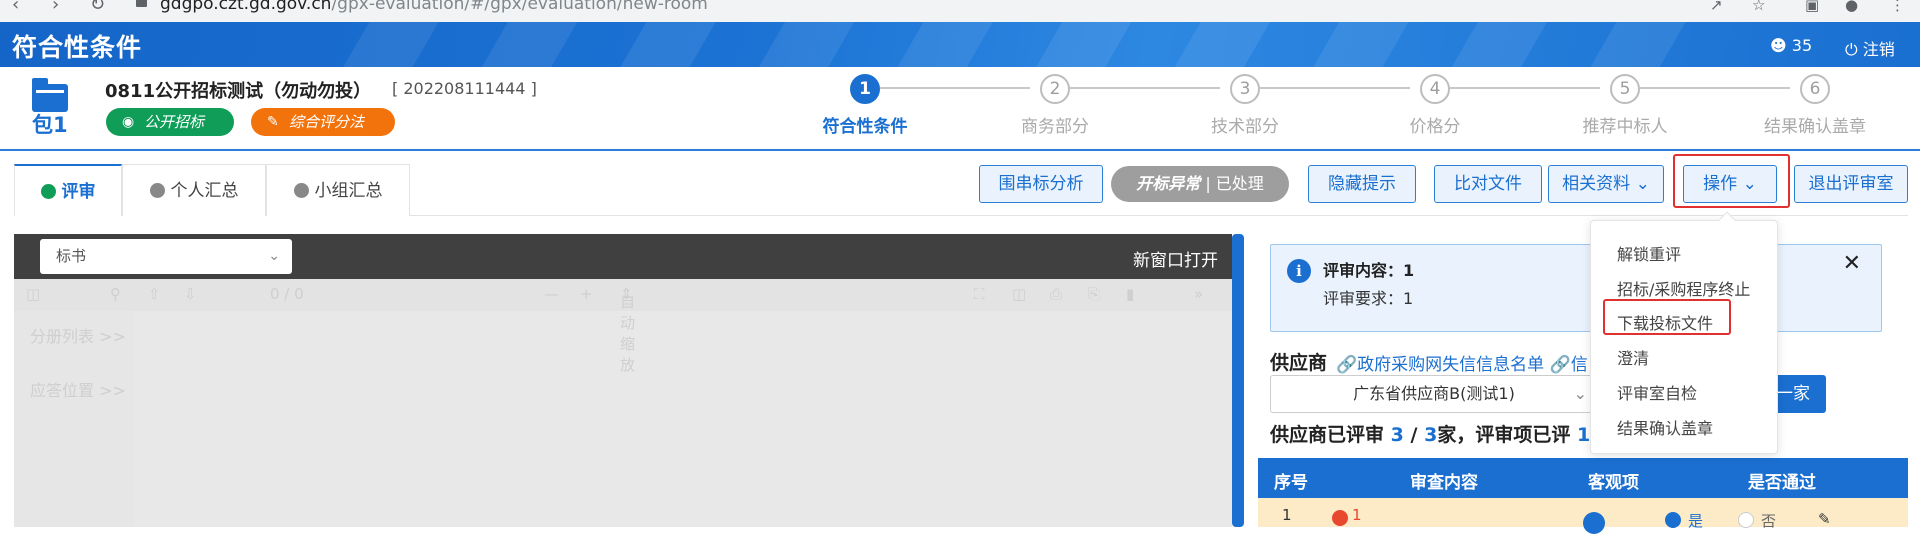 This screenshot has height=534, width=1920. I want to click on tools-icon: », so click(1198, 294).